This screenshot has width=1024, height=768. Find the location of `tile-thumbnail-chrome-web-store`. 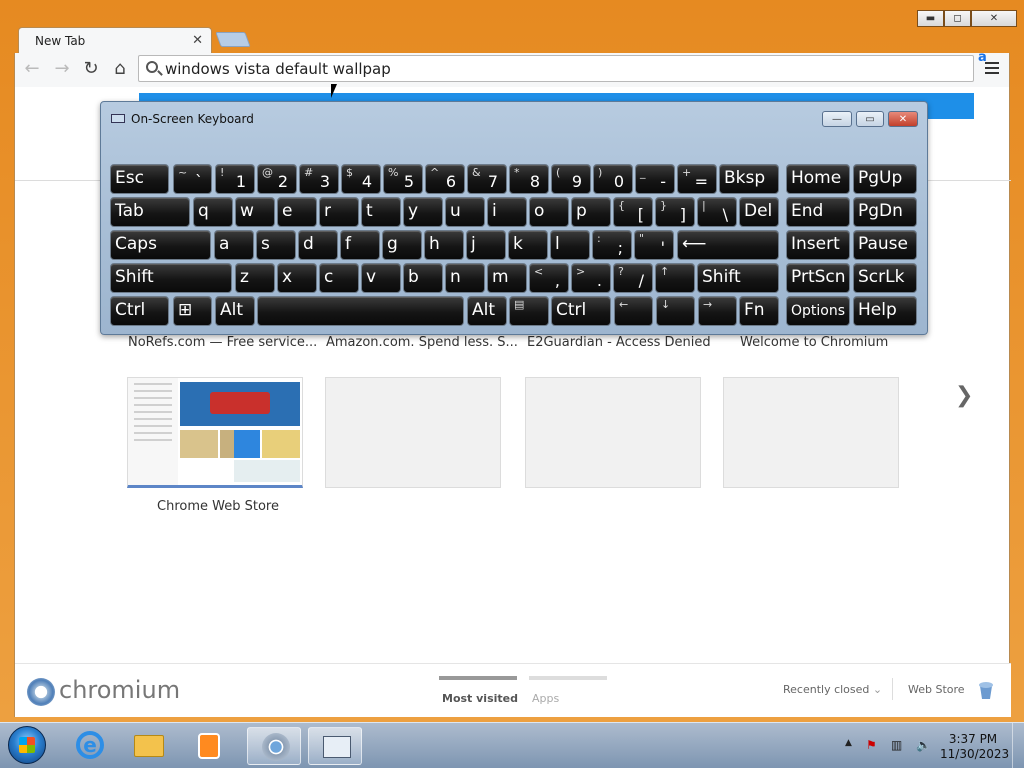

tile-thumbnail-chrome-web-store is located at coordinates (215, 432).